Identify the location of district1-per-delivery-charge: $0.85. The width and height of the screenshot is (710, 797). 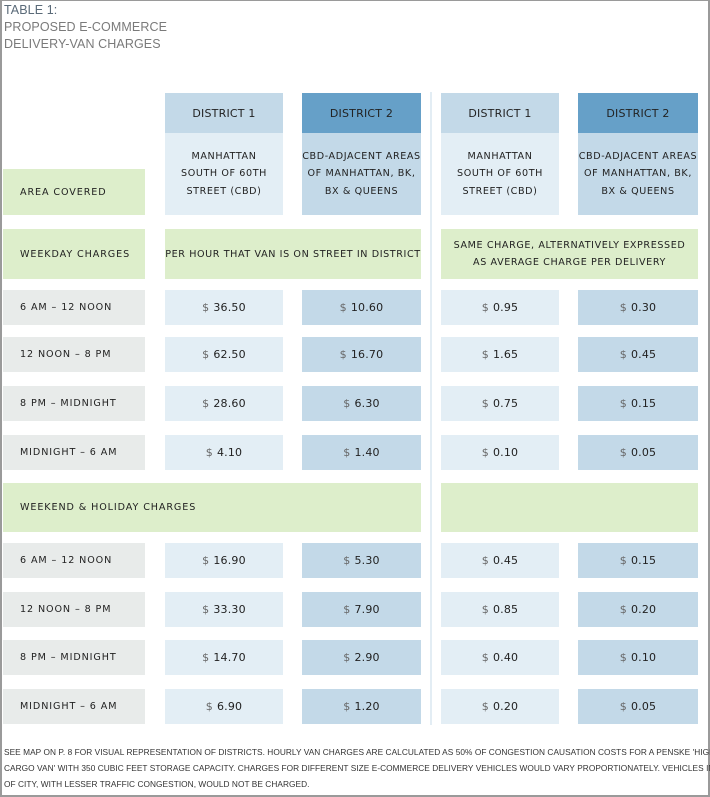
(500, 609).